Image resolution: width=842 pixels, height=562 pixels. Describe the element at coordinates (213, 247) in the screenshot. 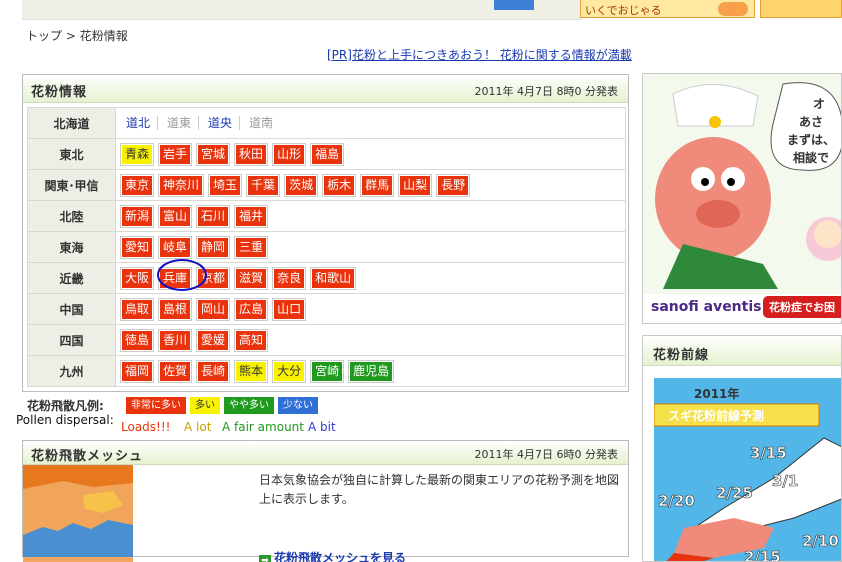

I see `prefecture-link: 静岡` at that location.